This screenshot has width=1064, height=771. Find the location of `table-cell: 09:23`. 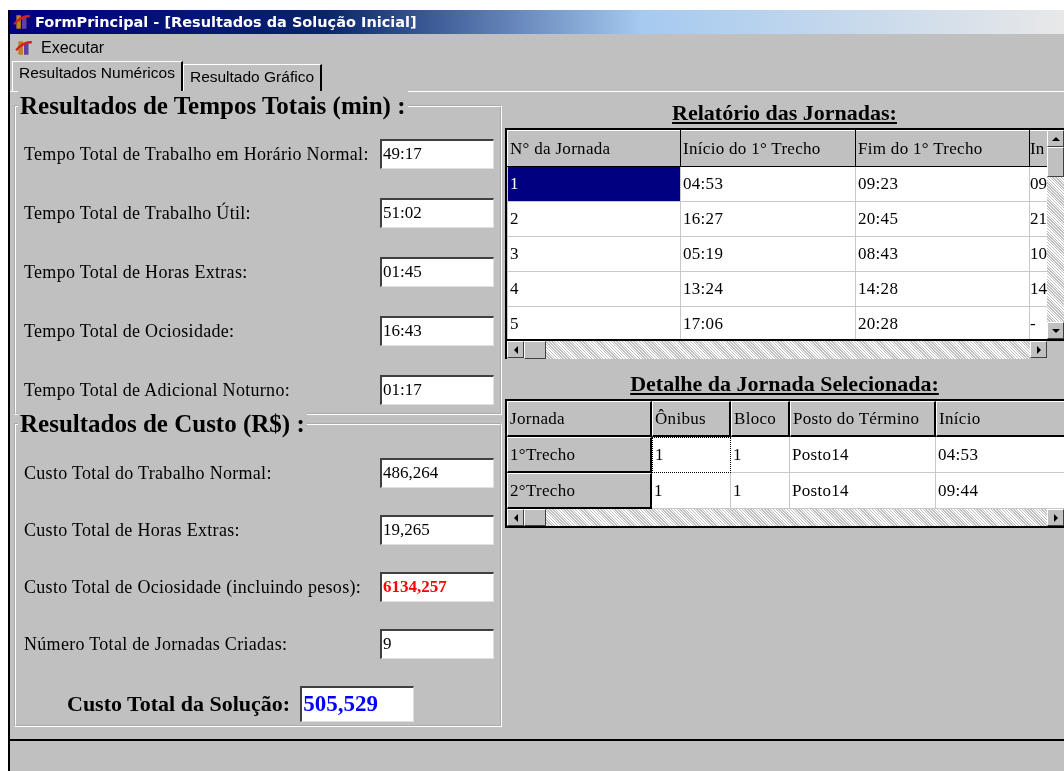

table-cell: 09:23 is located at coordinates (942, 184).